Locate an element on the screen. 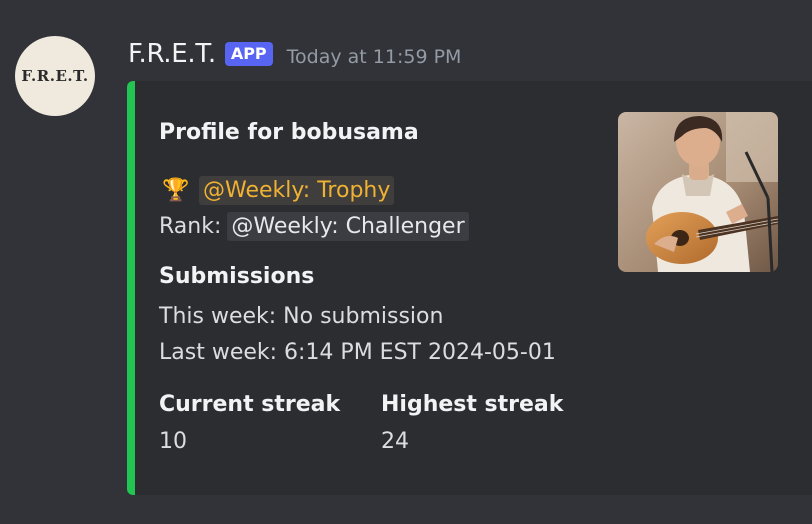 The image size is (812, 524). highest-streak-value: 24 is located at coordinates (395, 441).